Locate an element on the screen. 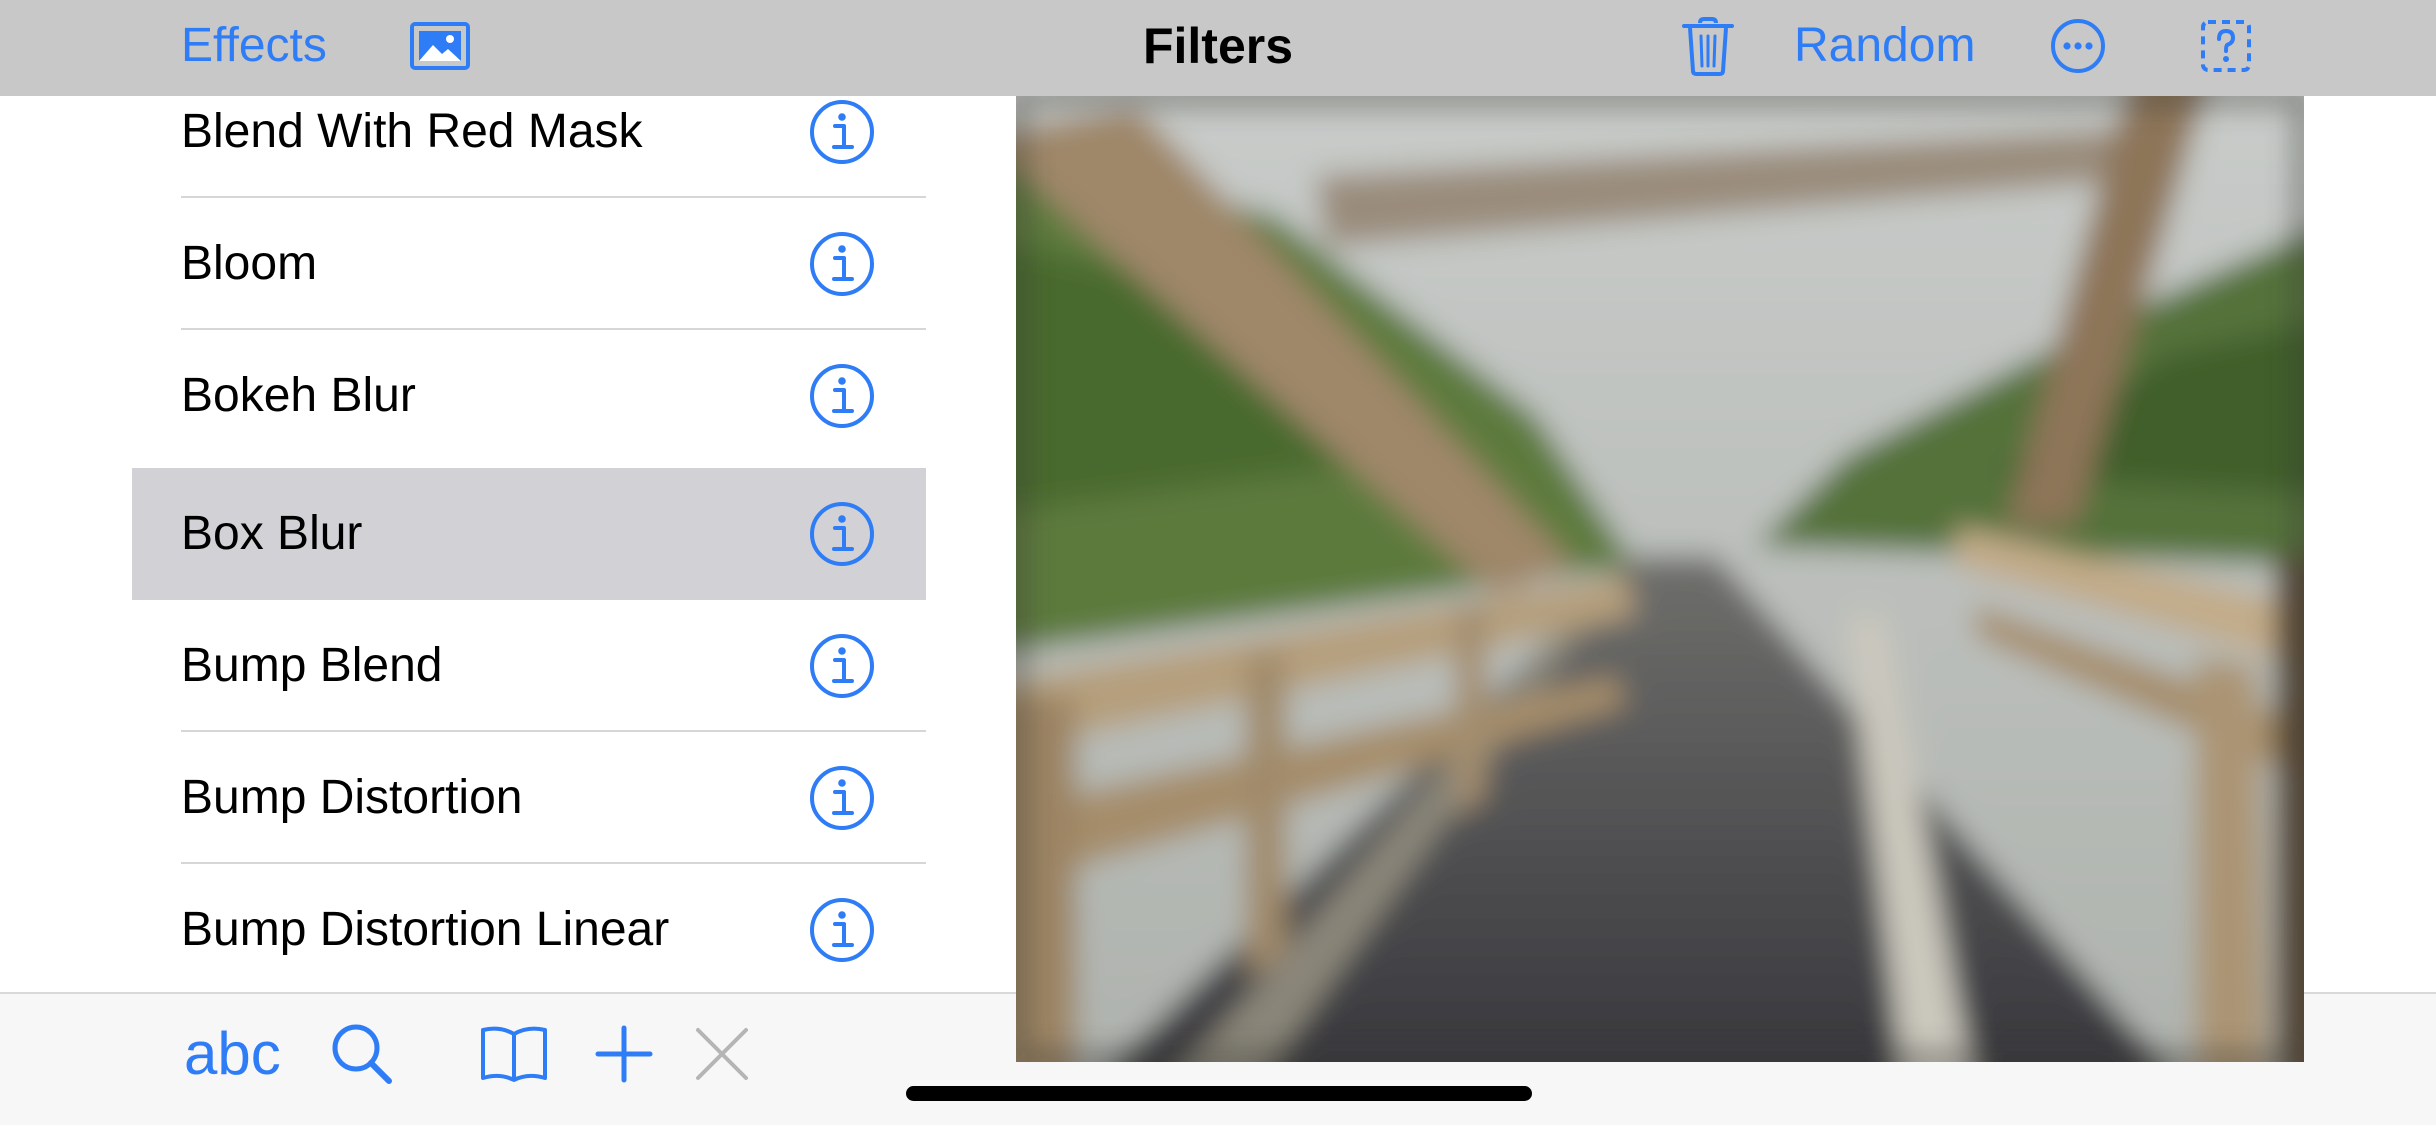 The width and height of the screenshot is (2436, 1125). list-item: Bump Distortion is located at coordinates (529, 798).